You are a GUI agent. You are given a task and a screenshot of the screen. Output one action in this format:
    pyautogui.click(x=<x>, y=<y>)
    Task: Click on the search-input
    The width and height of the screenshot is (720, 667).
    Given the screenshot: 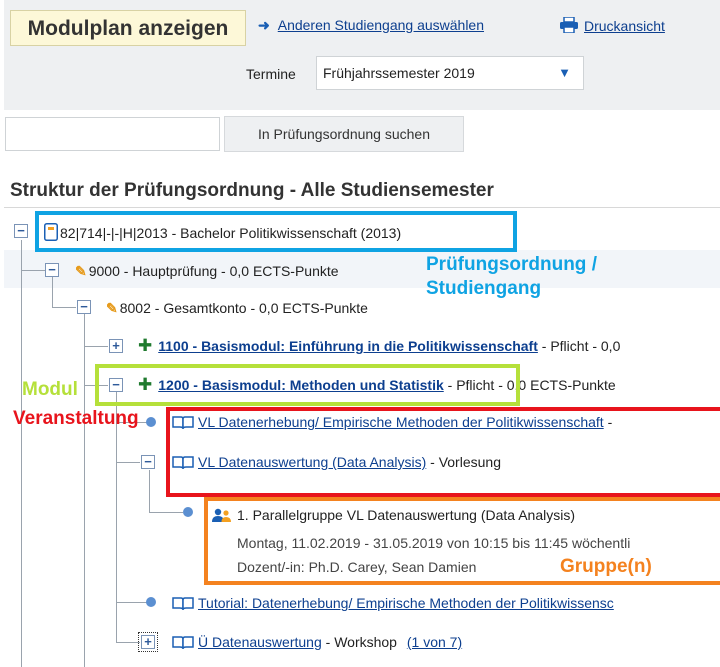 What is the action you would take?
    pyautogui.click(x=112, y=134)
    